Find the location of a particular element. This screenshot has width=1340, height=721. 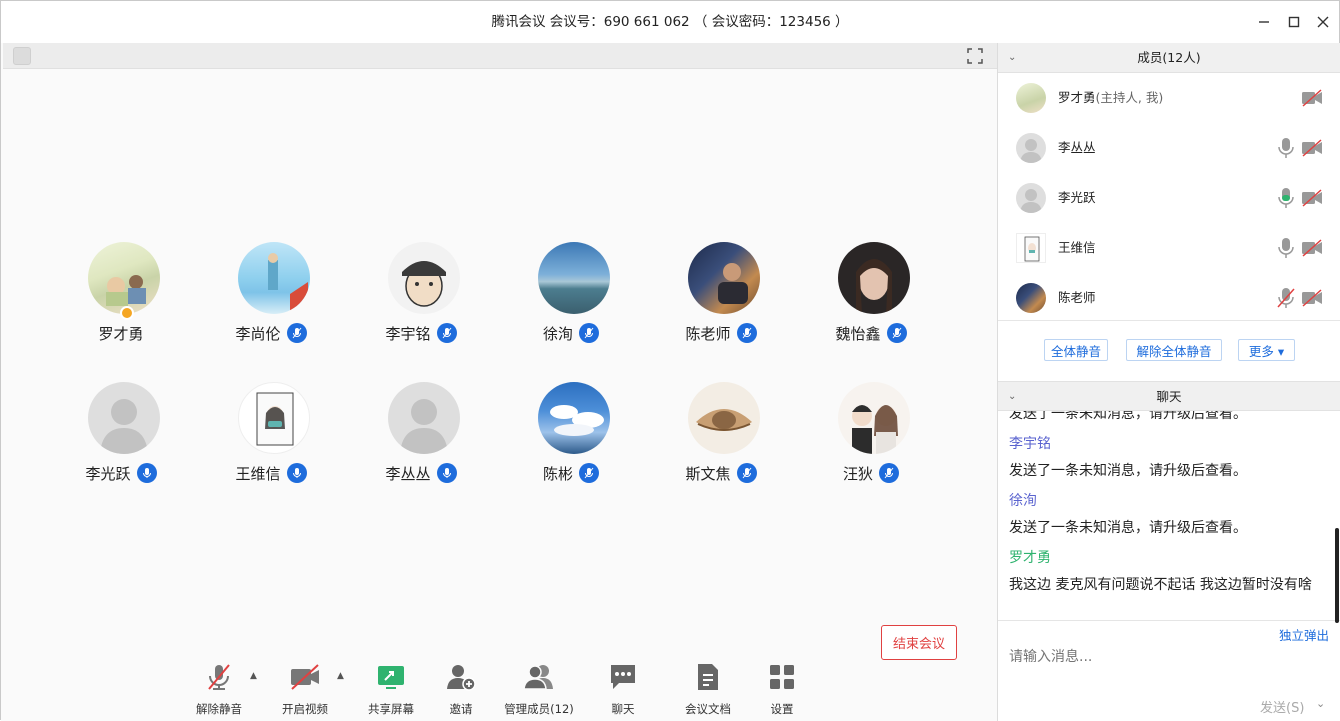

chat-scrollbar is located at coordinates (1337, 575).